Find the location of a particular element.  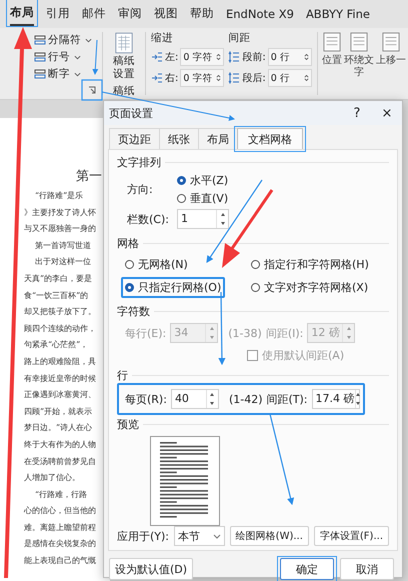

field-label: 段后: is located at coordinates (254, 78).